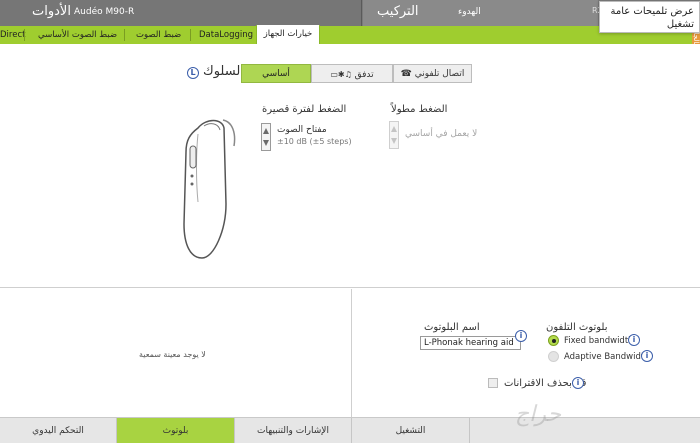 This screenshot has width=700, height=443. Describe the element at coordinates (175, 430) in the screenshot. I see `bottom-tab-bluetooth: بلوتوث` at that location.